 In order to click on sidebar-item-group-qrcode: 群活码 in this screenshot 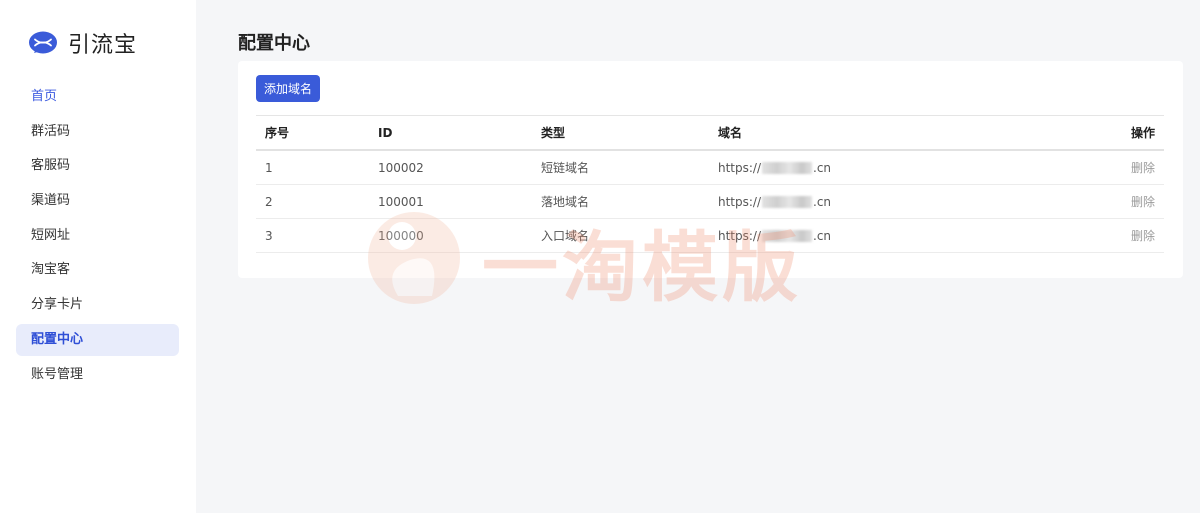, I will do `click(97, 132)`.